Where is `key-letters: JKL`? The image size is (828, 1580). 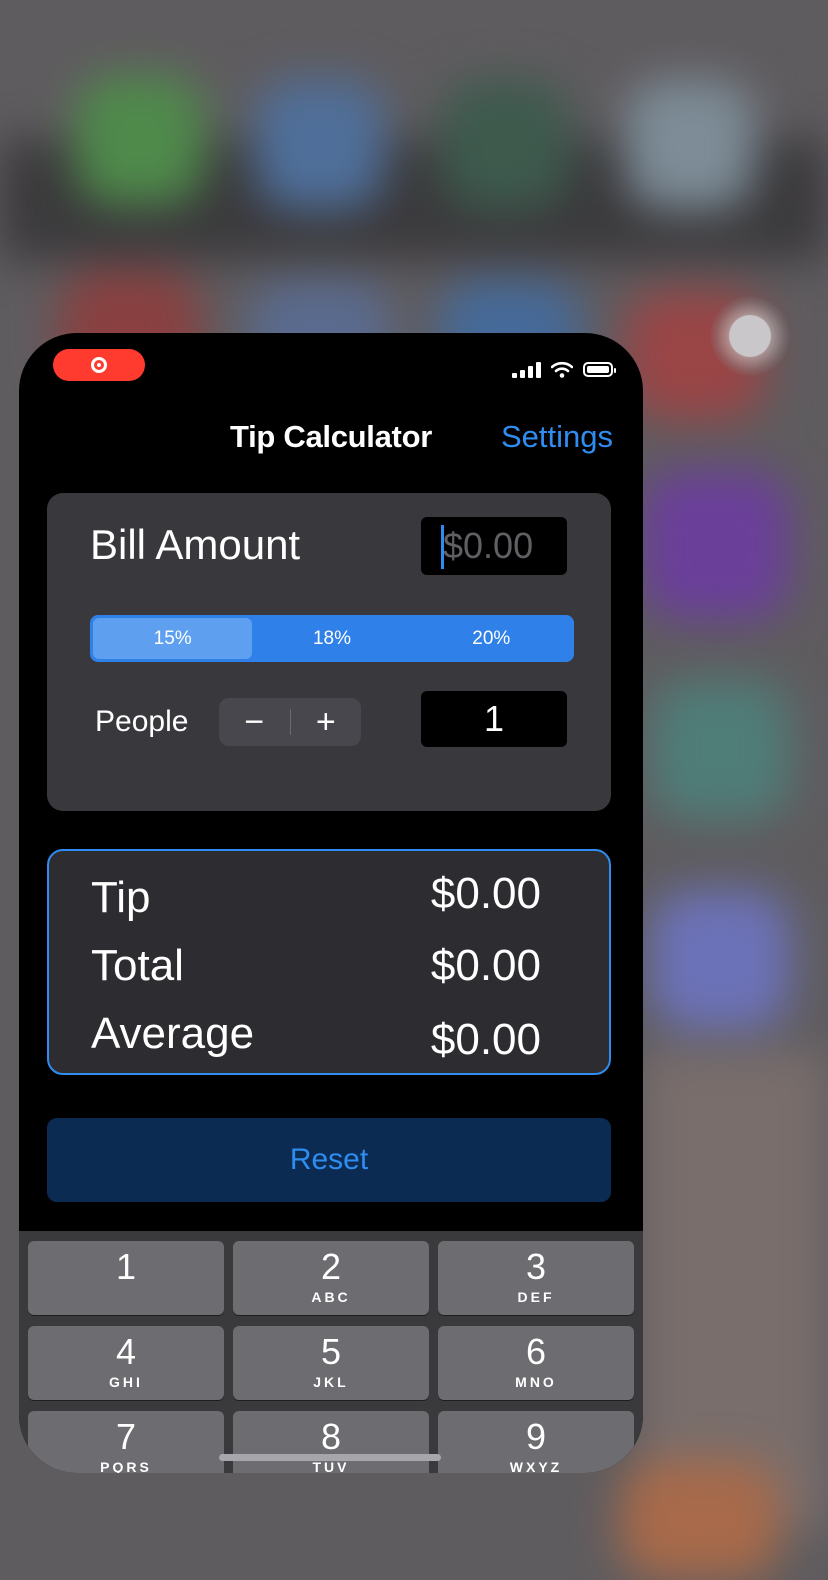 key-letters: JKL is located at coordinates (331, 1382).